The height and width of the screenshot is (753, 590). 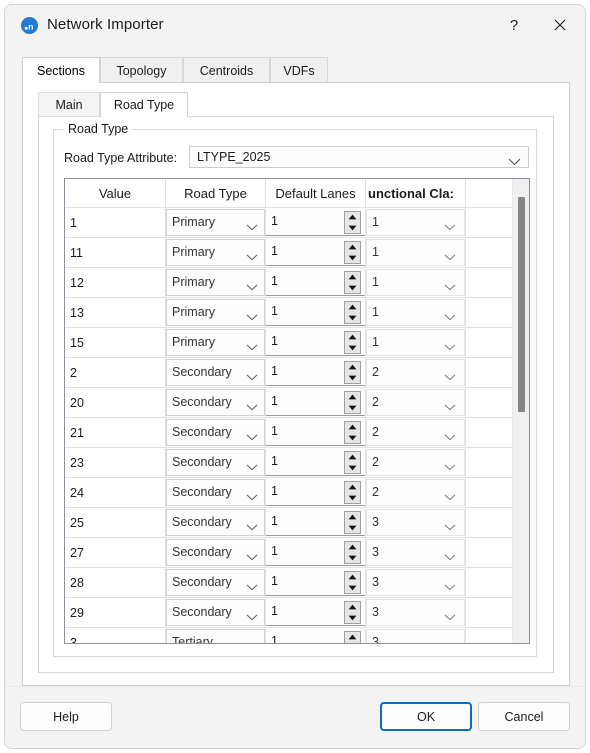 I want to click on column-header-road-type: Road Type, so click(x=216, y=193).